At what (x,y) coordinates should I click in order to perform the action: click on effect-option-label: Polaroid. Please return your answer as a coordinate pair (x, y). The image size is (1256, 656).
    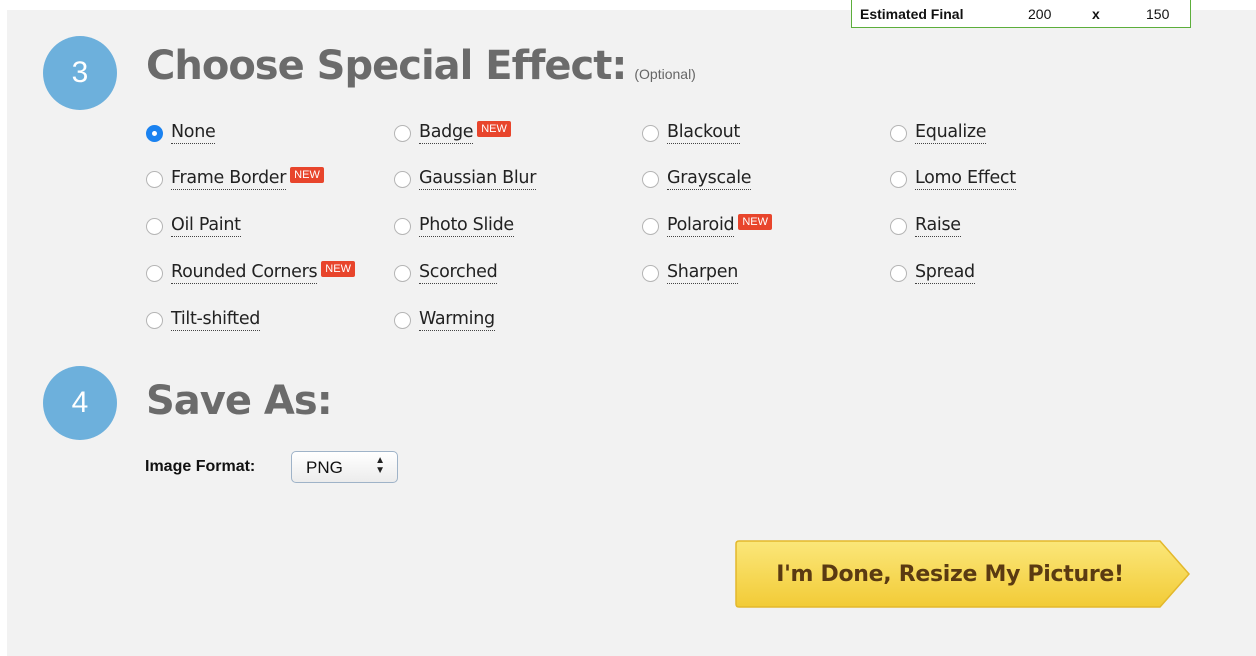
    Looking at the image, I should click on (701, 226).